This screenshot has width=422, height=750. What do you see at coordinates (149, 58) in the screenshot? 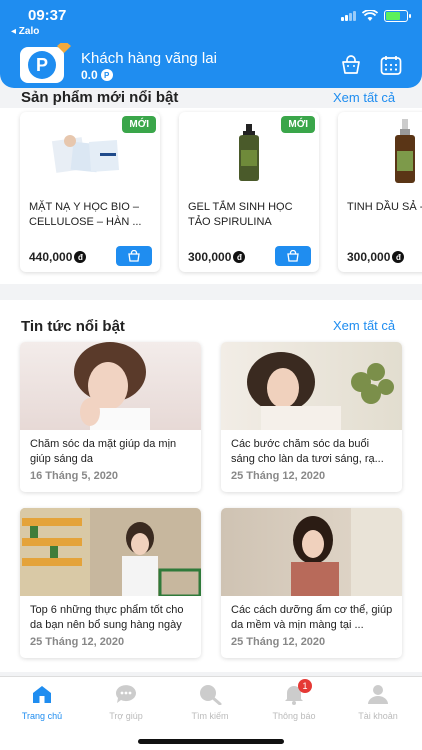
I see `user-name: Khách hàng vãng lai` at bounding box center [149, 58].